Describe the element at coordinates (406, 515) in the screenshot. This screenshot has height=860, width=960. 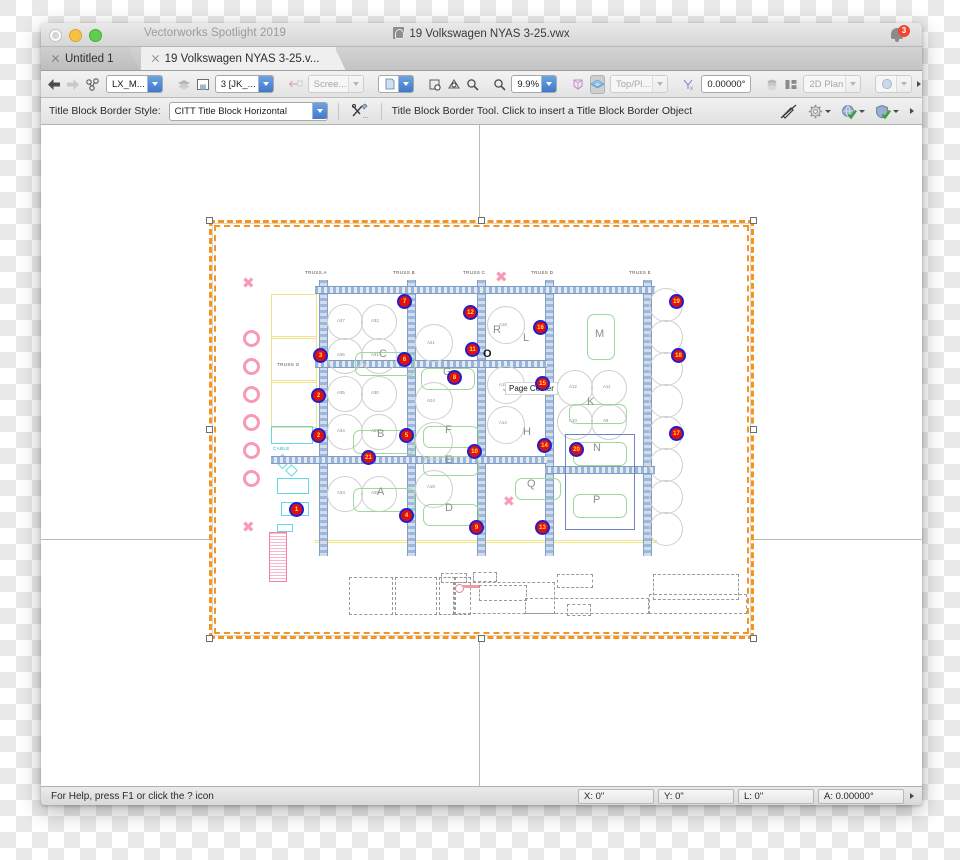
I see `note-marker: 4` at that location.